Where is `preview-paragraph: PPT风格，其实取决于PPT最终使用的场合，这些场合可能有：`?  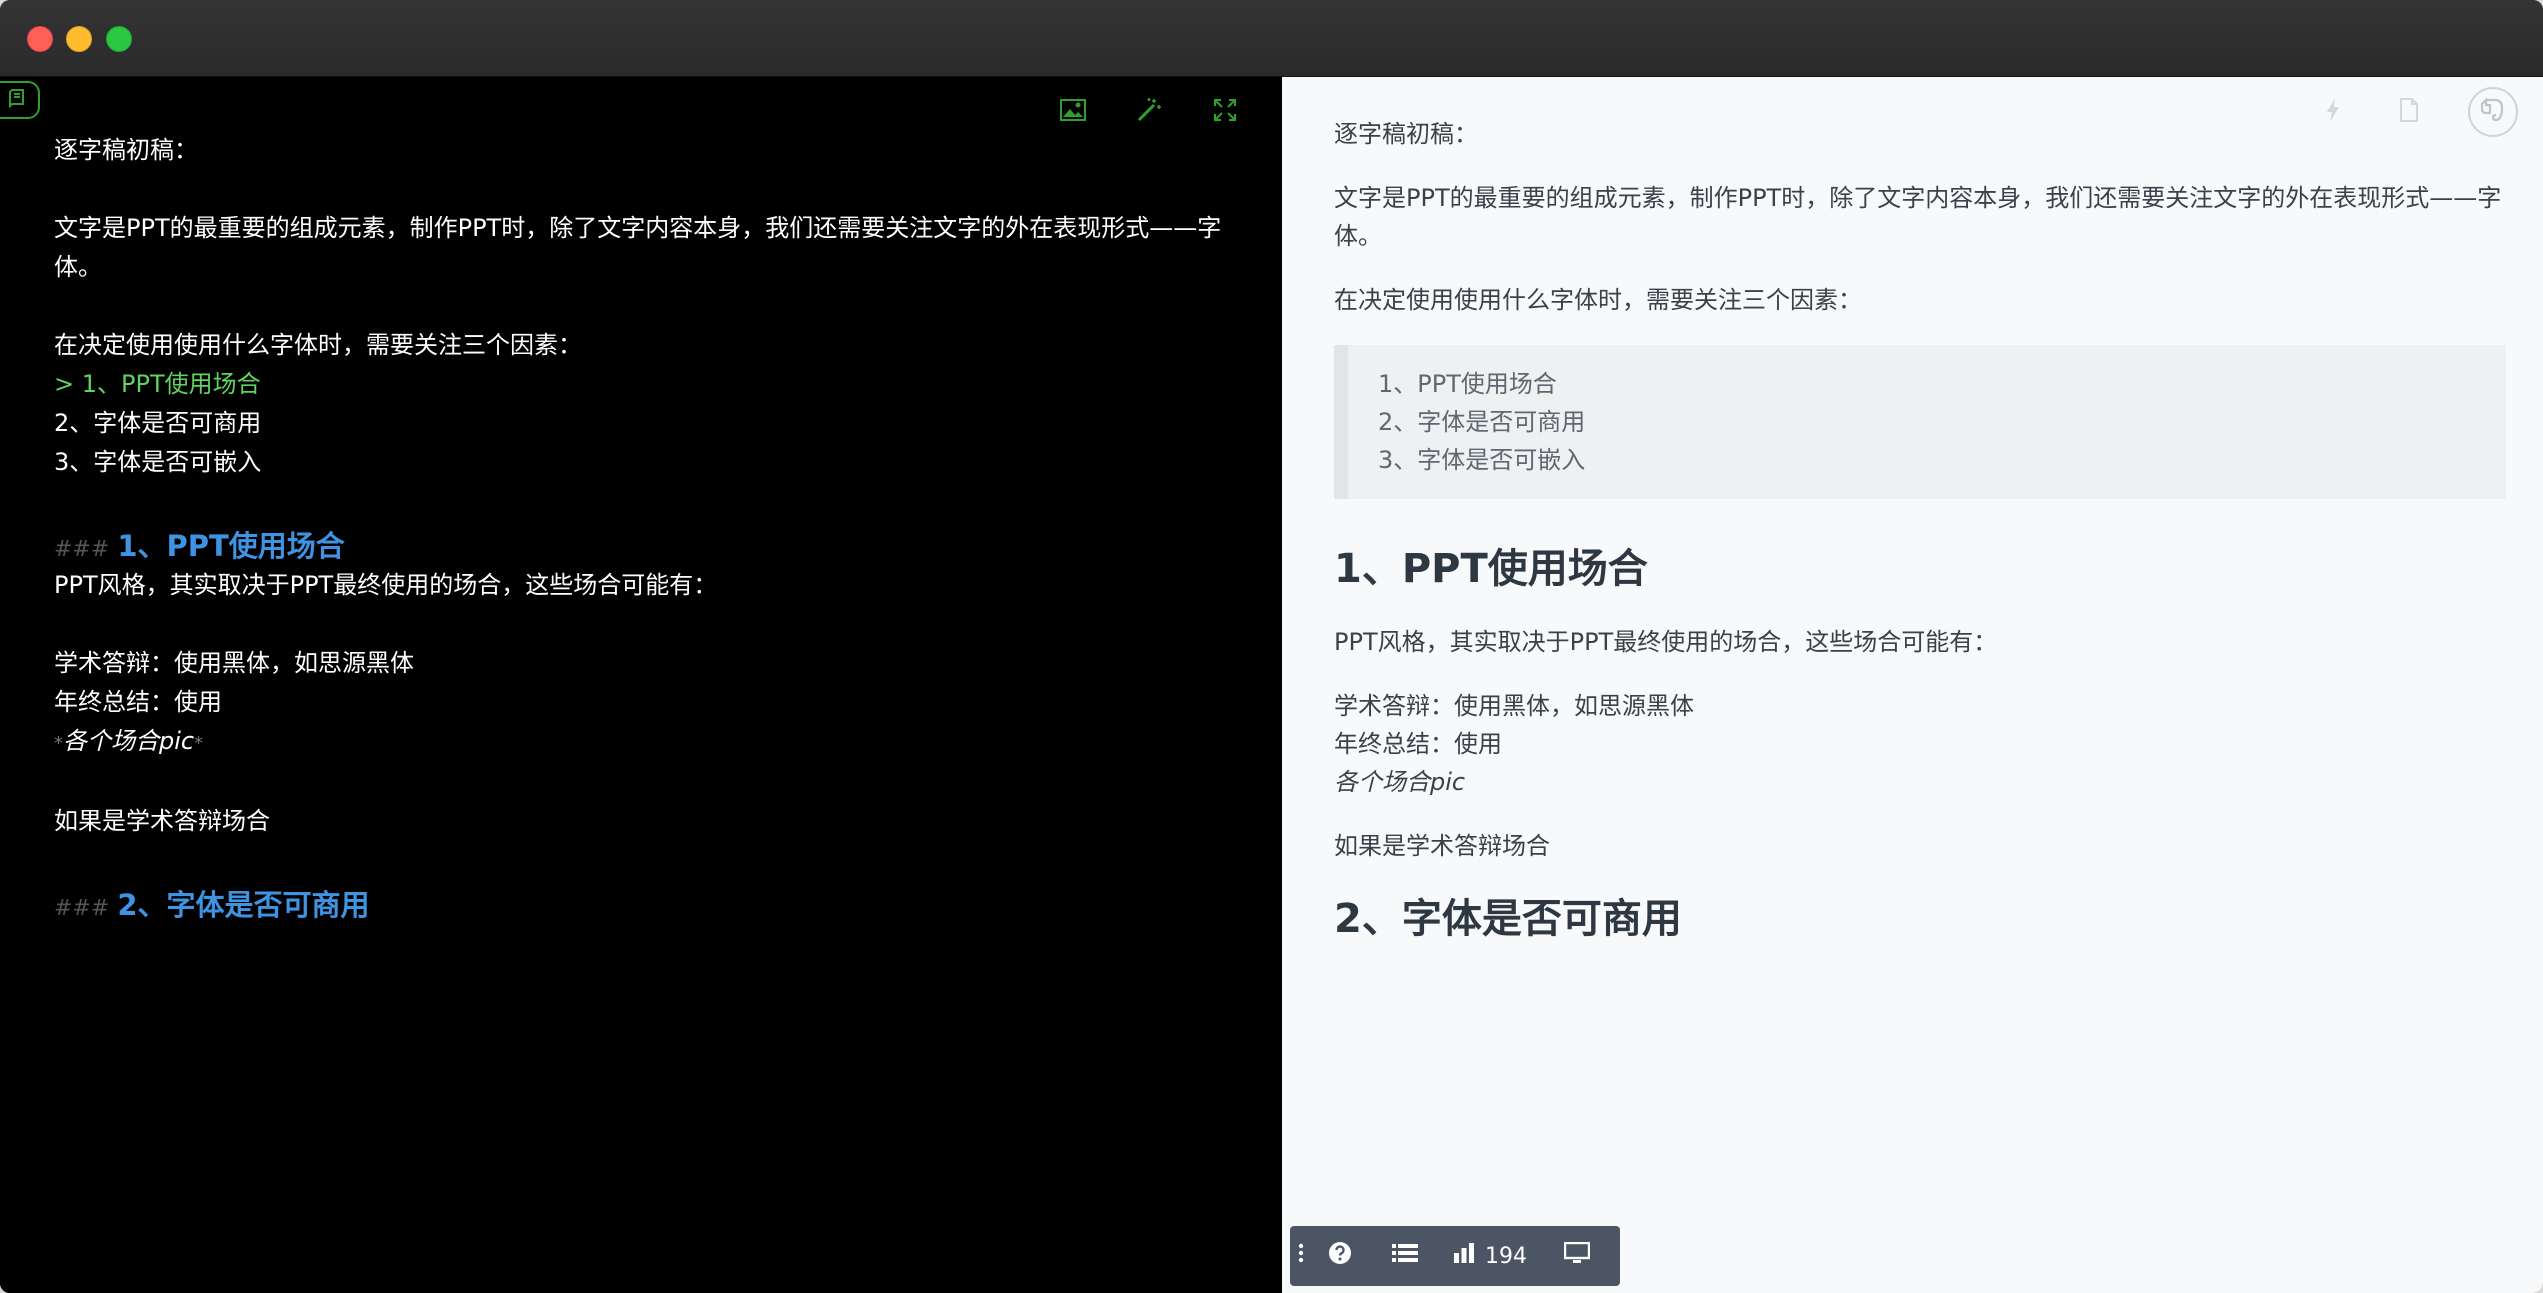 preview-paragraph: PPT风格，其实取决于PPT最终使用的场合，这些场合可能有： is located at coordinates (1666, 642).